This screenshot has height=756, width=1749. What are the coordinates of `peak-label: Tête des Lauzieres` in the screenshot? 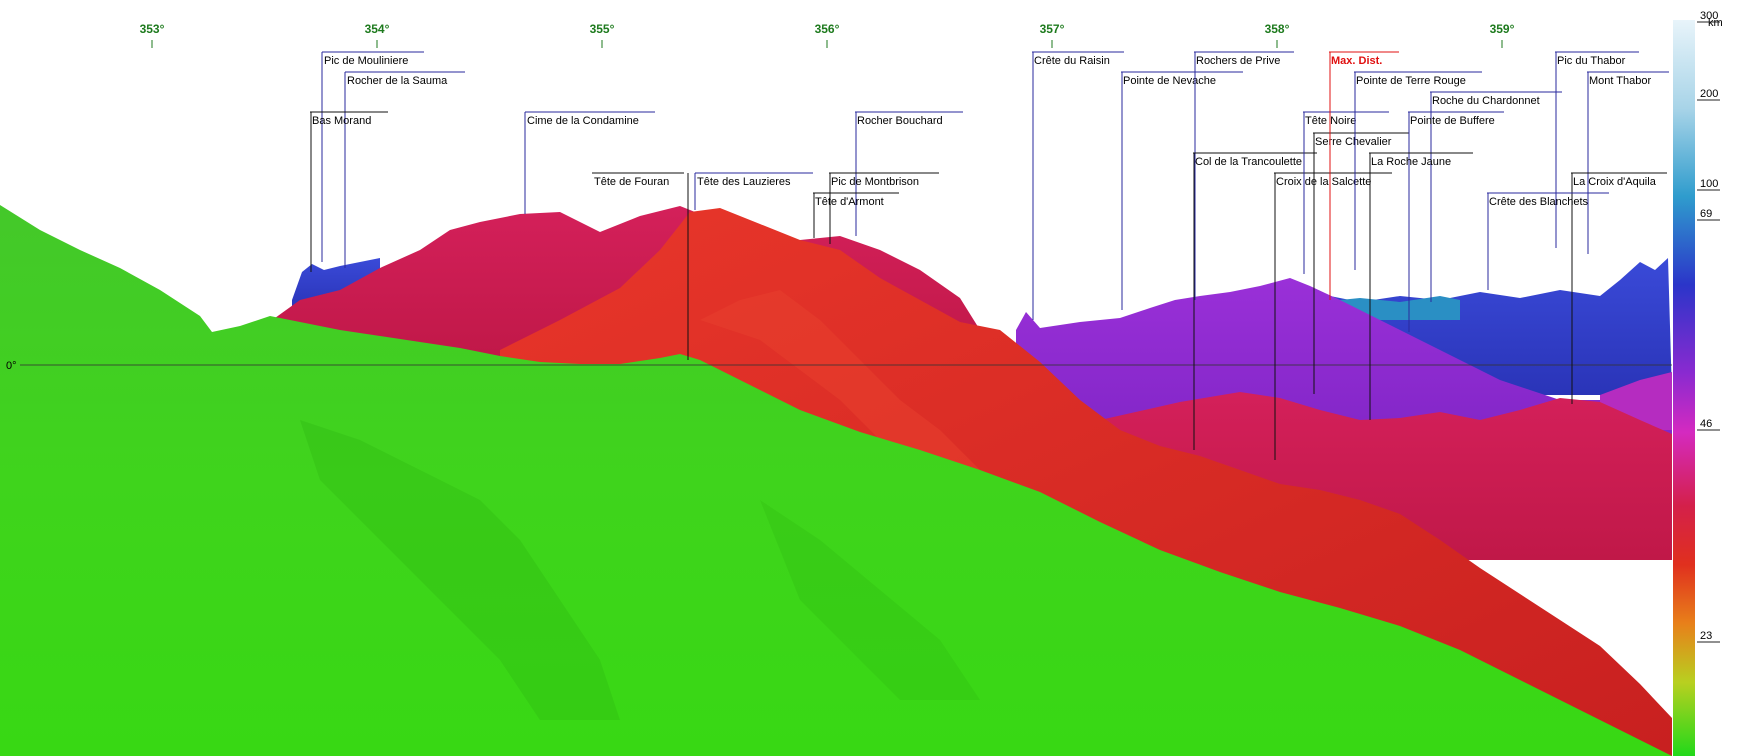 It's located at (753, 191).